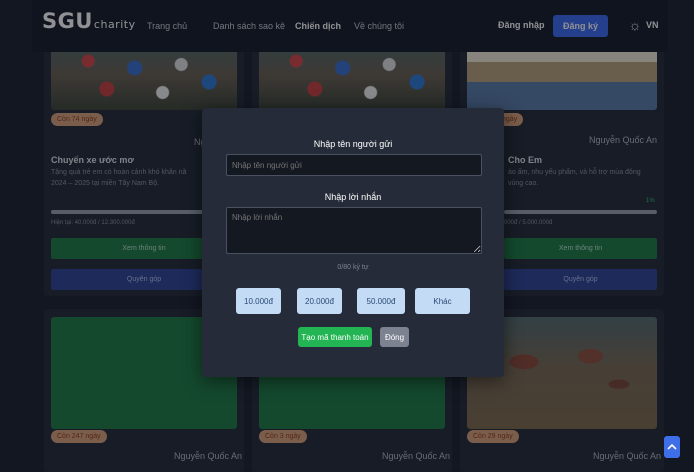 The width and height of the screenshot is (694, 472). Describe the element at coordinates (258, 301) in the screenshot. I see `amount-10000-button: 10.000đ` at that location.